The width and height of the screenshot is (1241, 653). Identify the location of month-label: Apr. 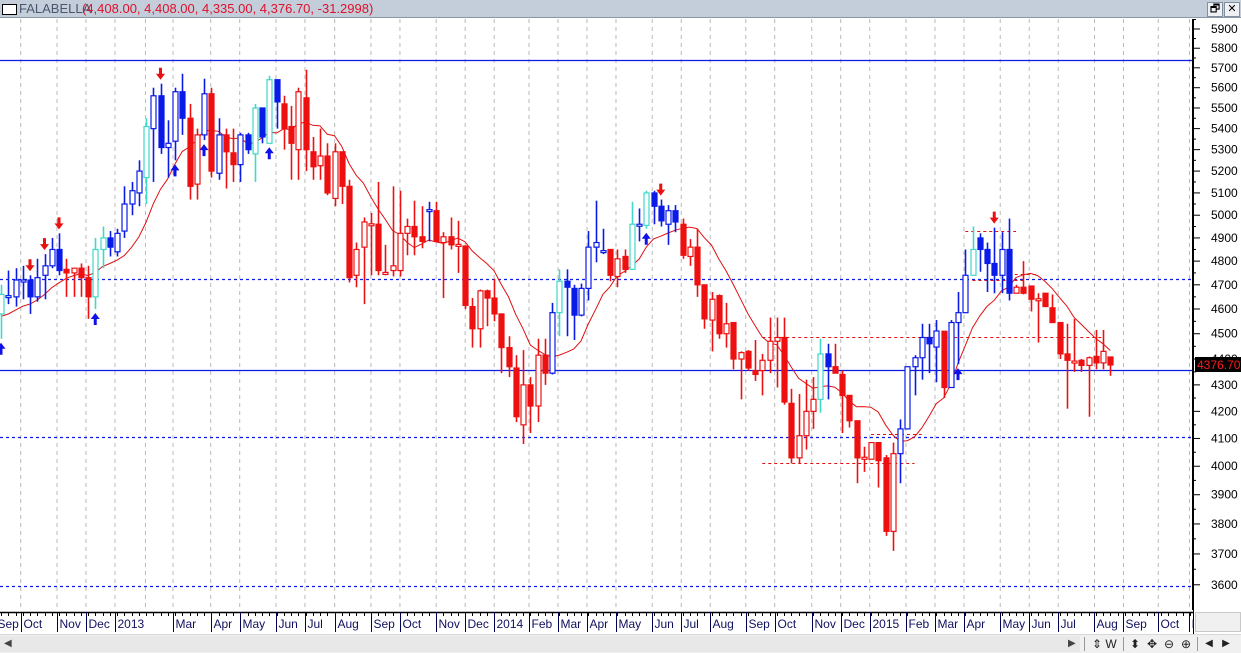
(223, 624).